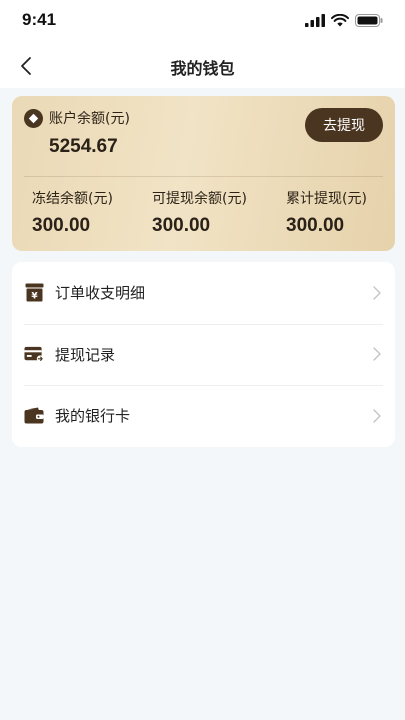 This screenshot has height=720, width=405. I want to click on top-bar: 9:41 我的钱包, so click(202, 44).